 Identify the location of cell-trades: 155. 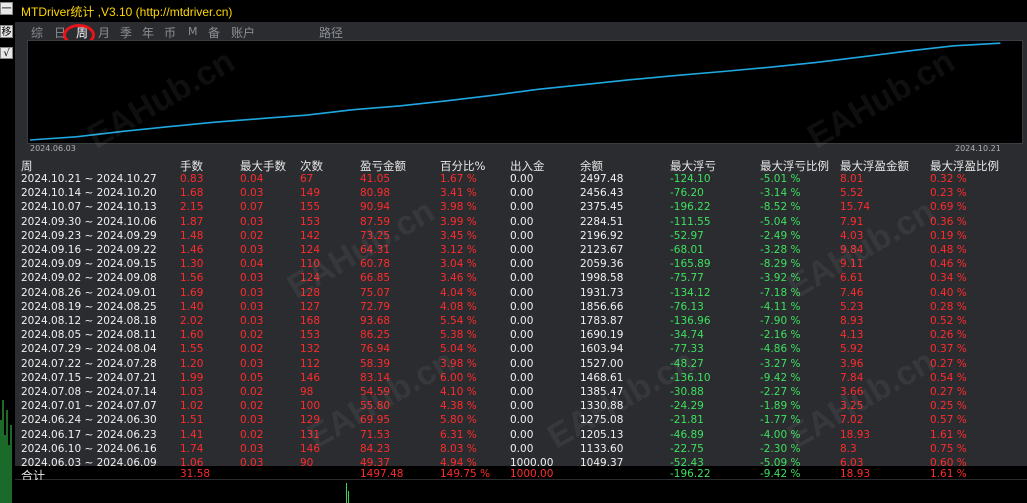
(310, 207).